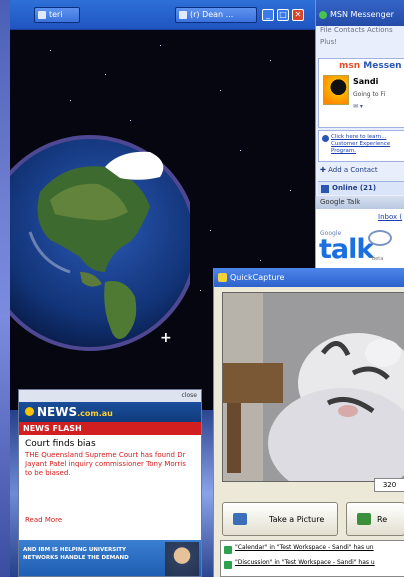  I want to click on news-close-button: close, so click(110, 396).